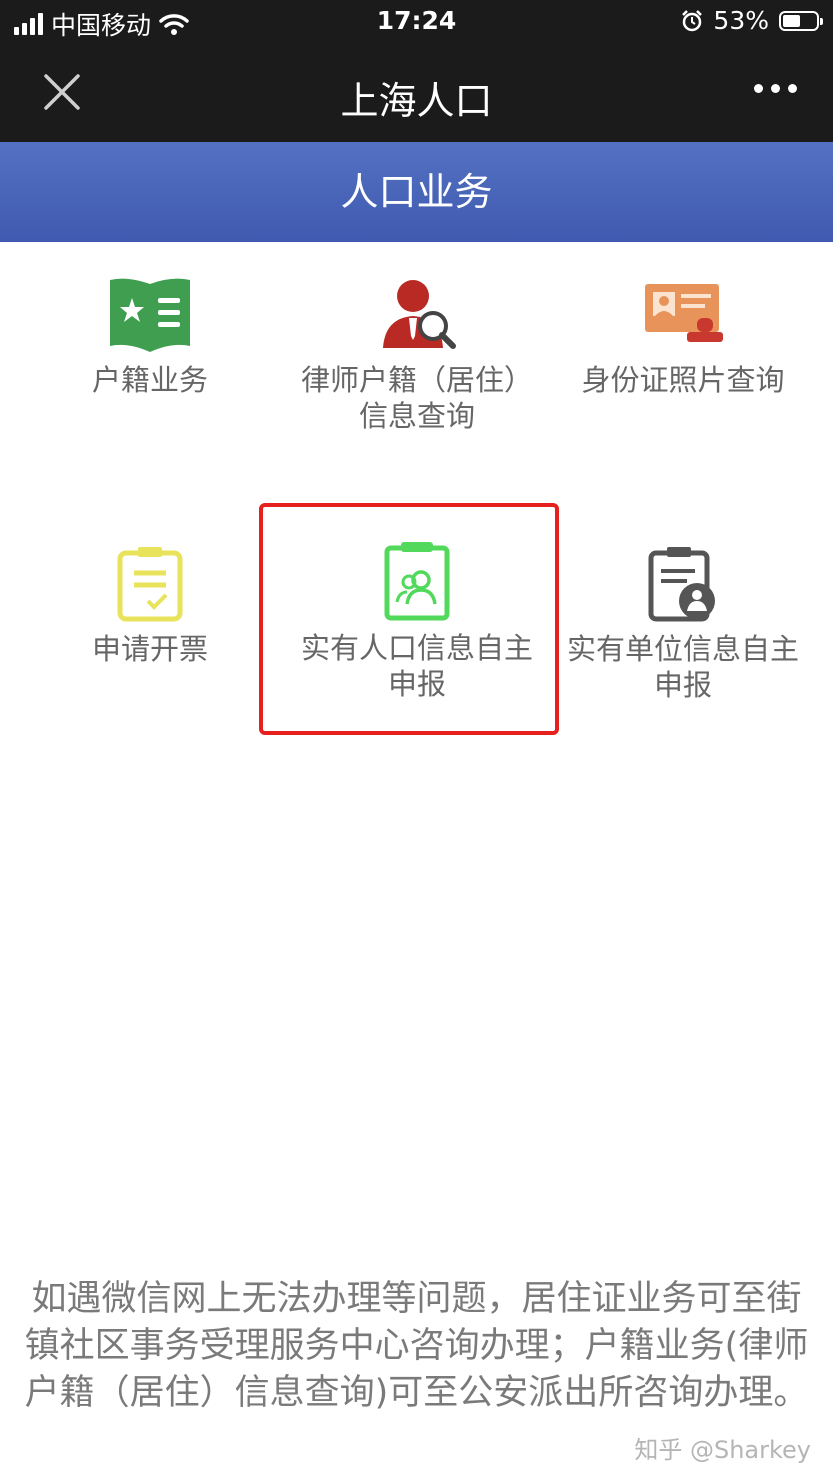  Describe the element at coordinates (722, 1450) in the screenshot. I see `watermark: 知乎 @Sharkey` at that location.